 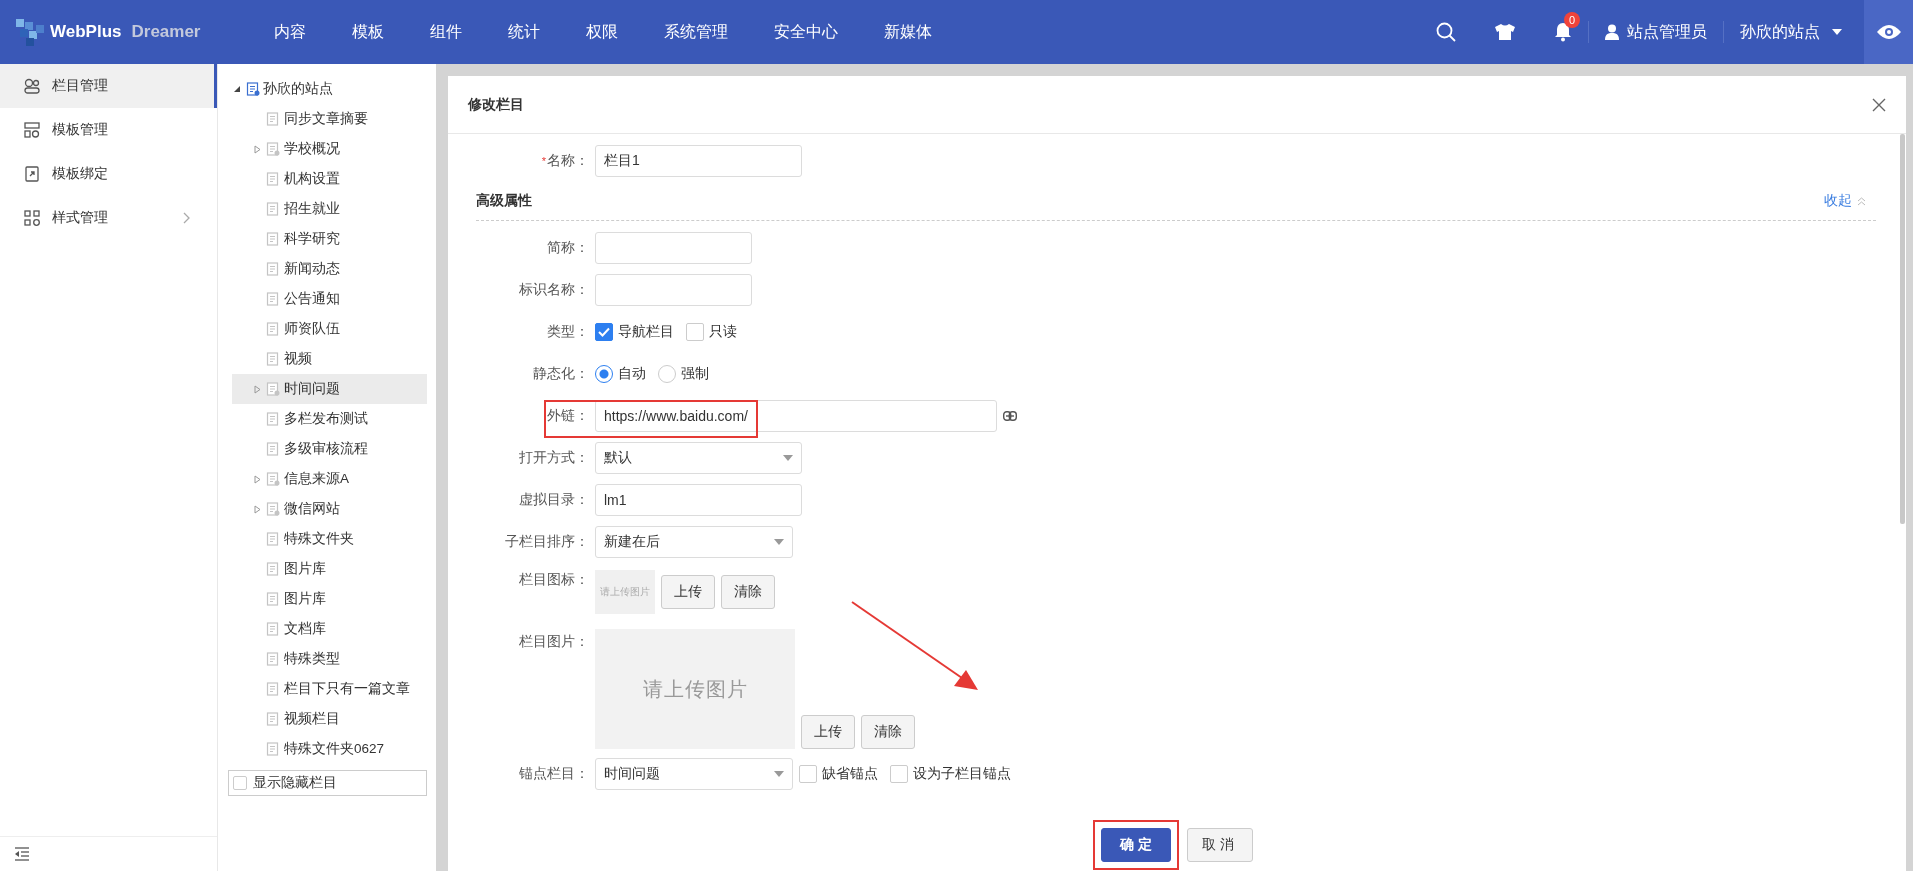 I want to click on tree-node: 新闻动态, so click(x=329, y=269).